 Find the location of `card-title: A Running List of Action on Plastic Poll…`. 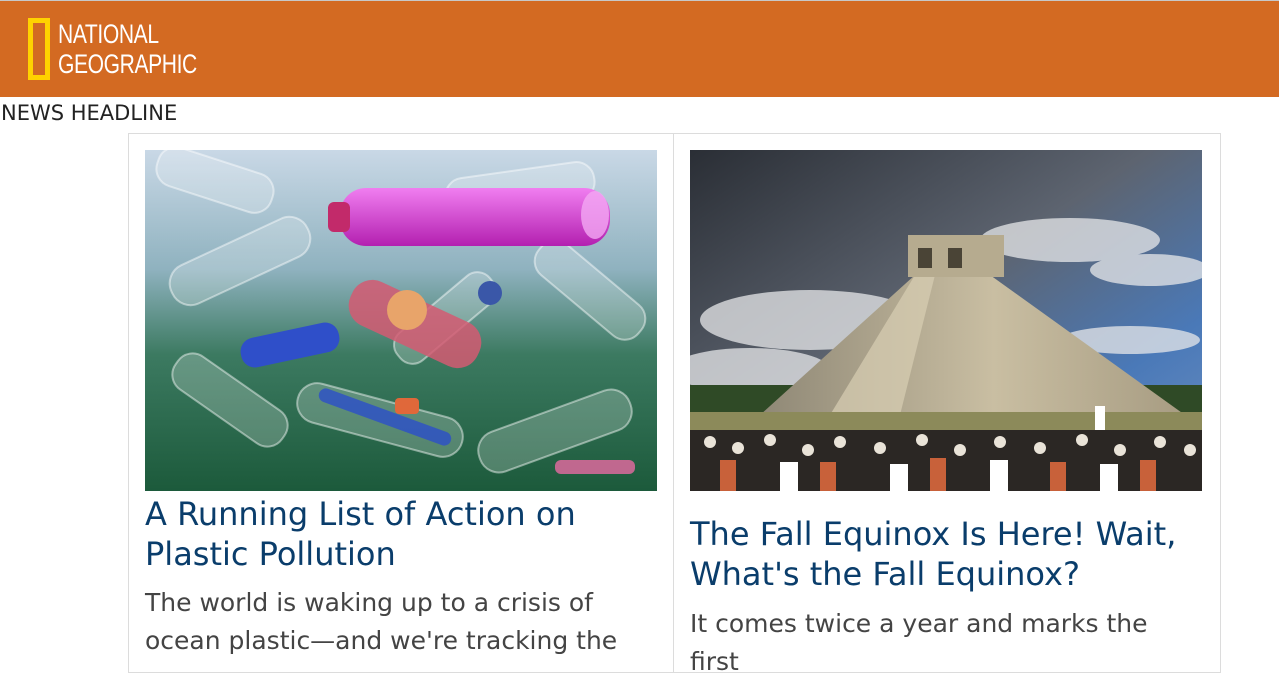

card-title: A Running List of Action on Plastic Poll… is located at coordinates (401, 534).